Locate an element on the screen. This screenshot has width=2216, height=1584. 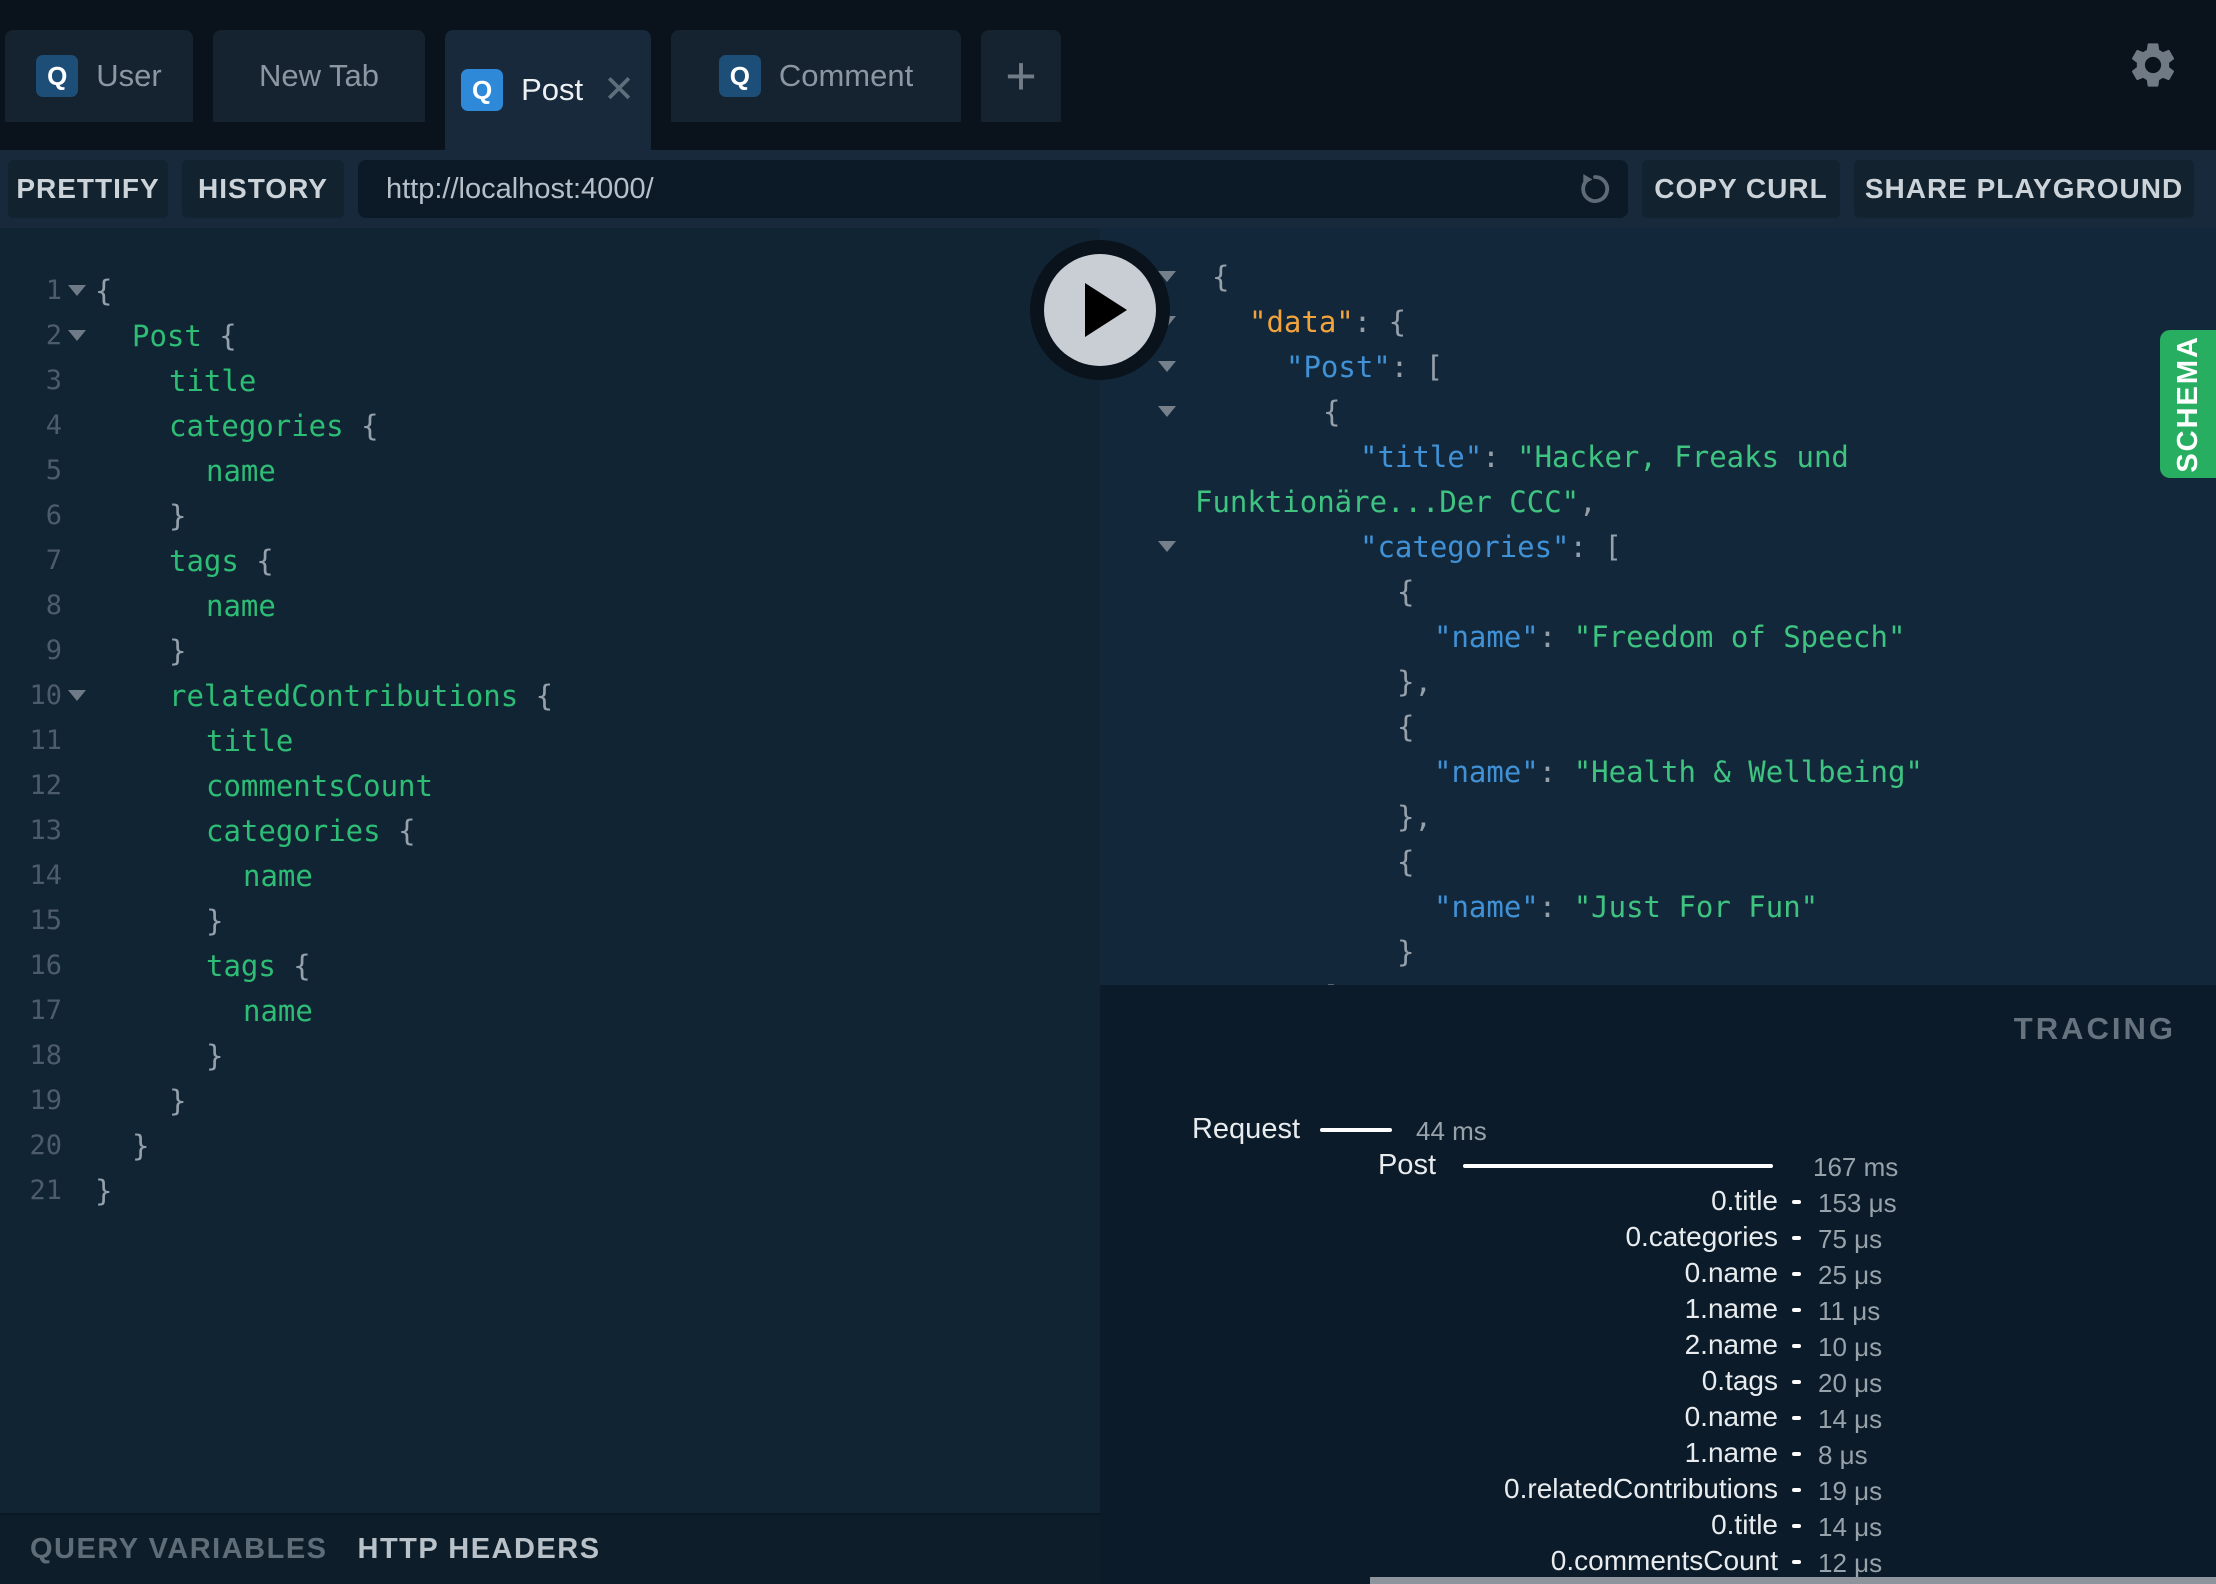
endpoint-url-input: http://localhost:4000/ is located at coordinates (993, 189).